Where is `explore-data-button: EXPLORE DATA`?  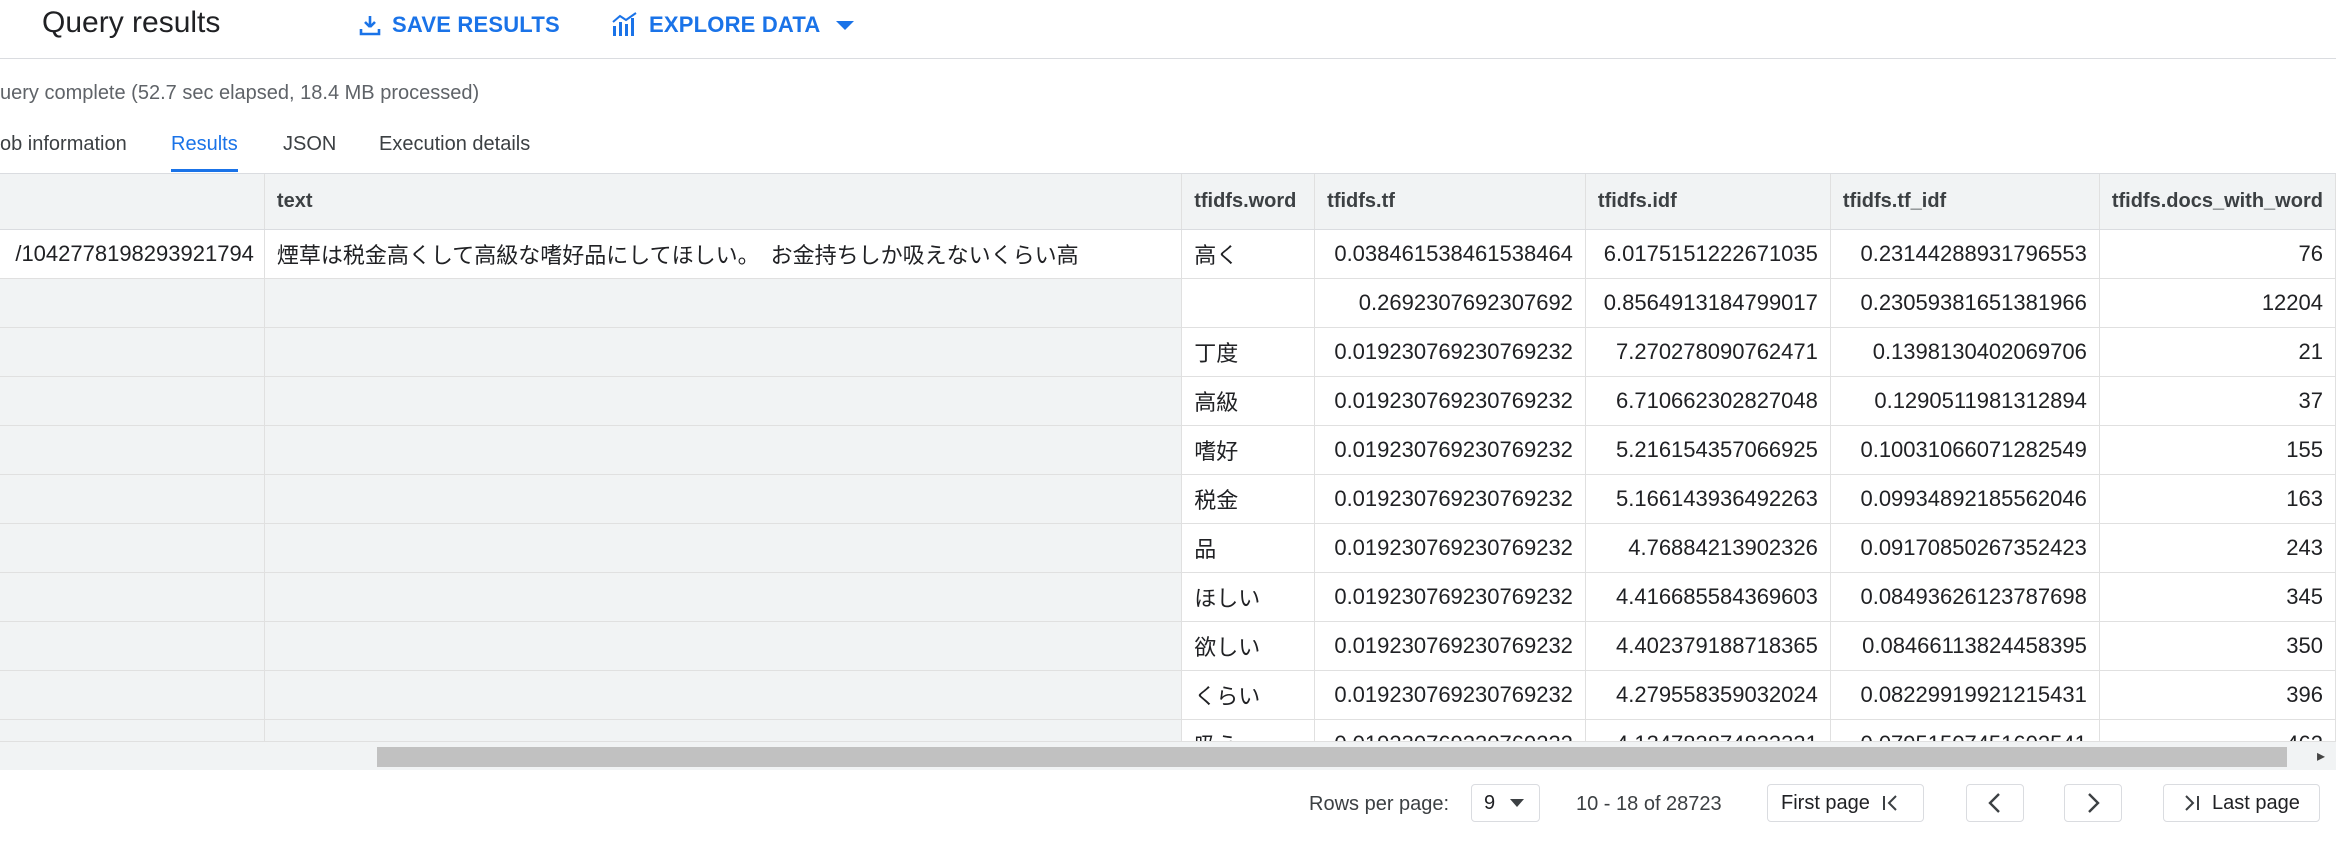 explore-data-button: EXPLORE DATA is located at coordinates (738, 25).